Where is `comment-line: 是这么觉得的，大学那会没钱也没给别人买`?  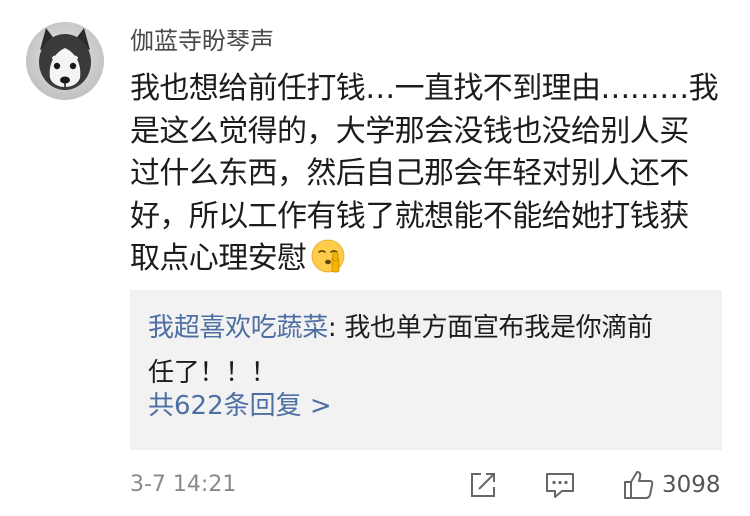
comment-line: 是这么觉得的，大学那会没钱也没给别人买 is located at coordinates (409, 131).